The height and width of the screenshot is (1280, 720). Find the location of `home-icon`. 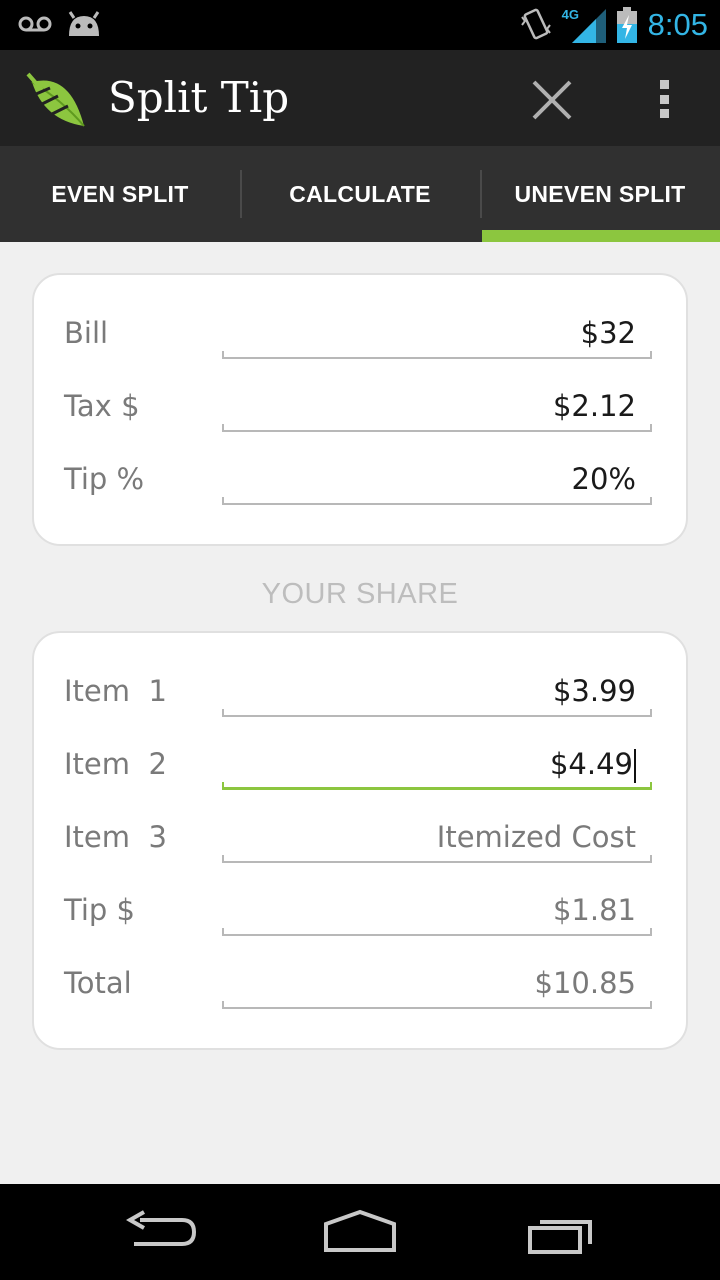

home-icon is located at coordinates (360, 1232).